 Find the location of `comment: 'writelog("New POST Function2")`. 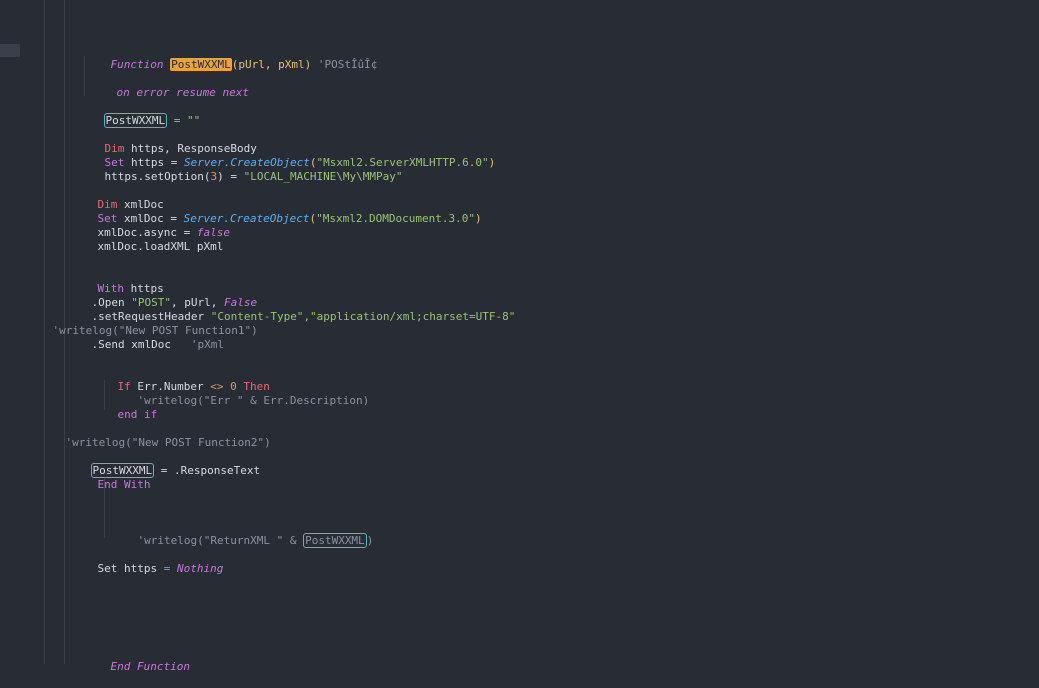

comment: 'writelog("New POST Function2") is located at coordinates (168, 442).